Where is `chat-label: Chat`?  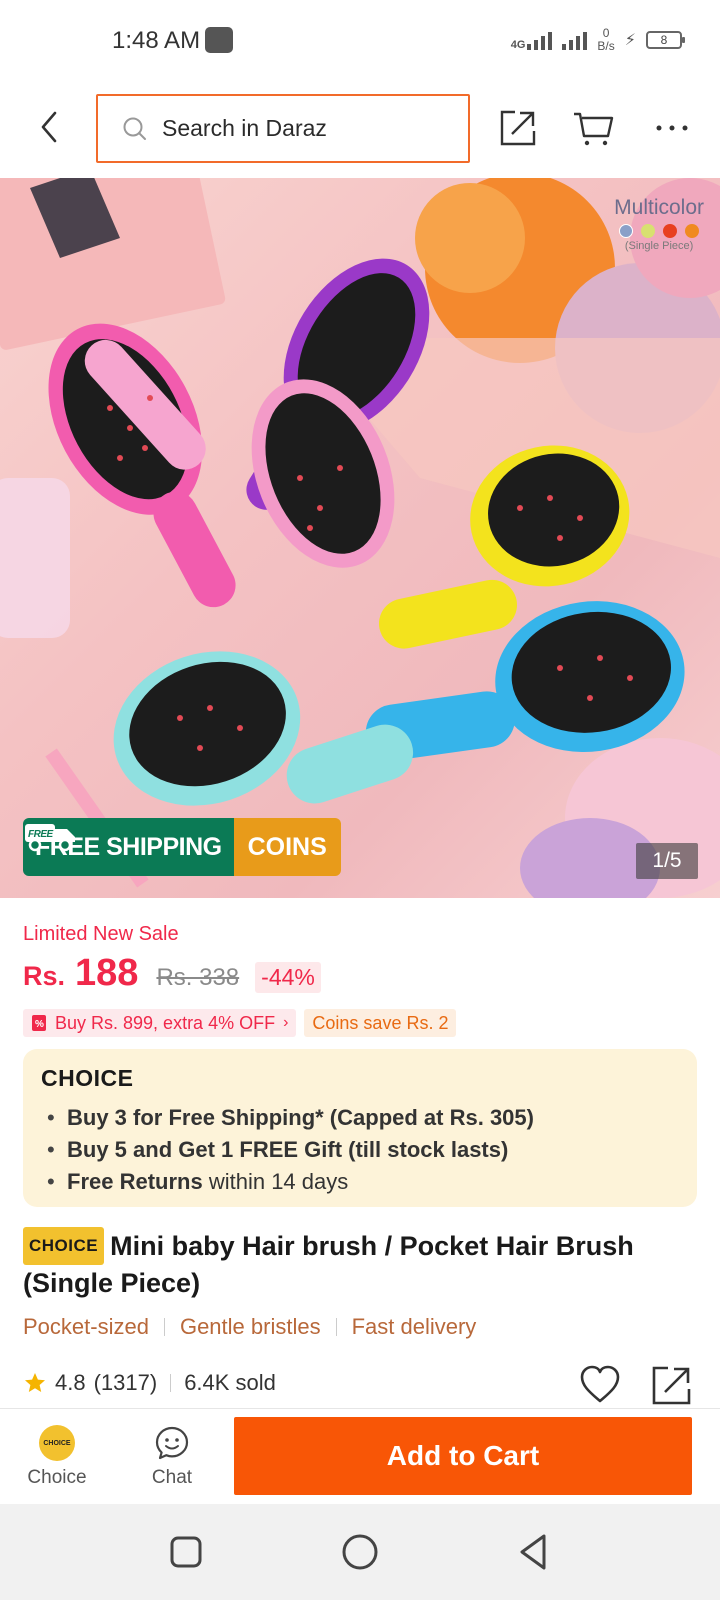 chat-label: Chat is located at coordinates (172, 1477).